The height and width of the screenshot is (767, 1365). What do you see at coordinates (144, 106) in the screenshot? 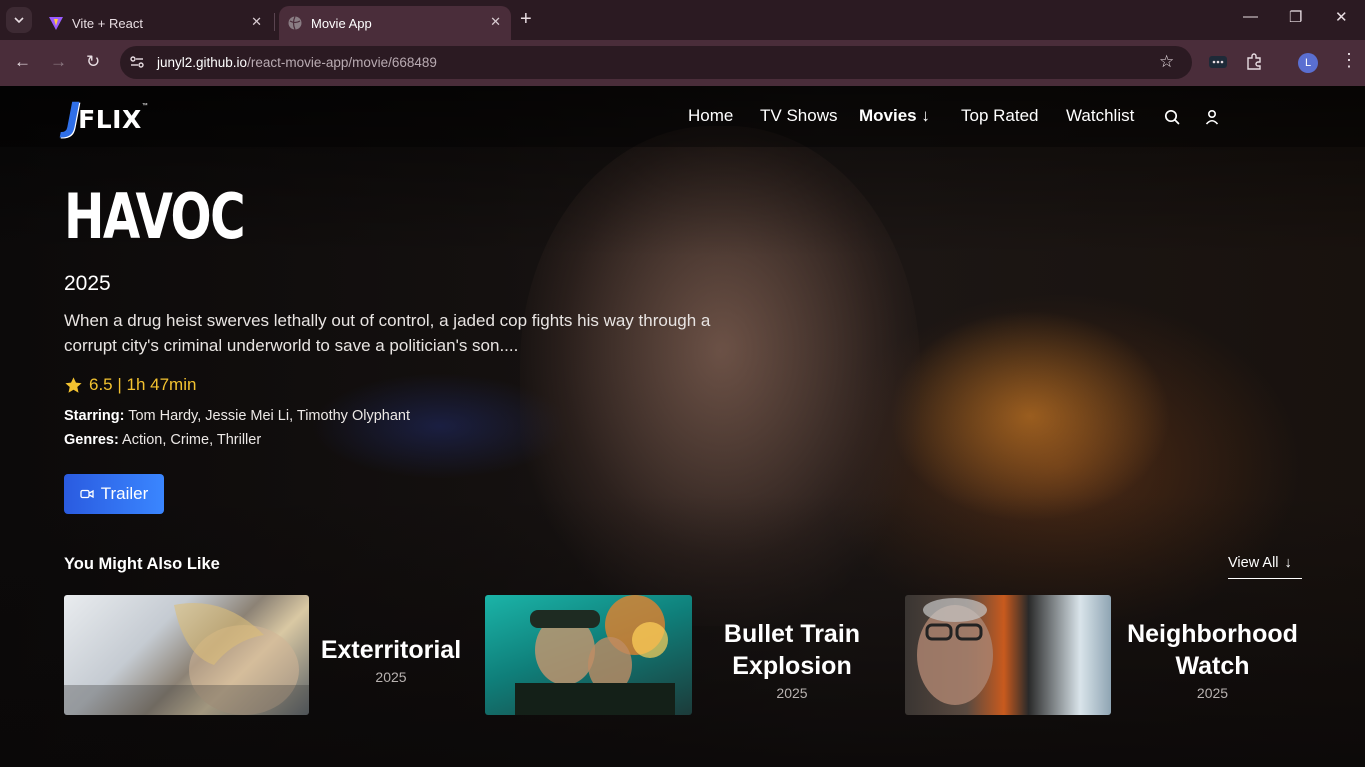
I see `logo-trademark: ™` at bounding box center [144, 106].